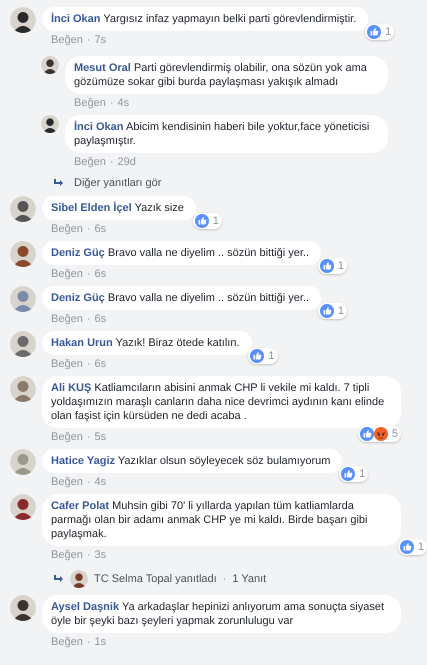 The width and height of the screenshot is (427, 665). Describe the element at coordinates (100, 555) in the screenshot. I see `timestamp: 3s` at that location.